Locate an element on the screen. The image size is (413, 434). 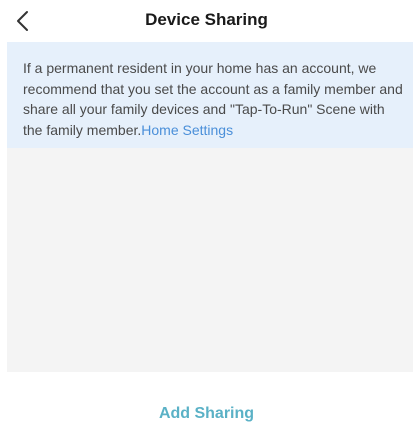
home-settings-link: Home Settings is located at coordinates (187, 130).